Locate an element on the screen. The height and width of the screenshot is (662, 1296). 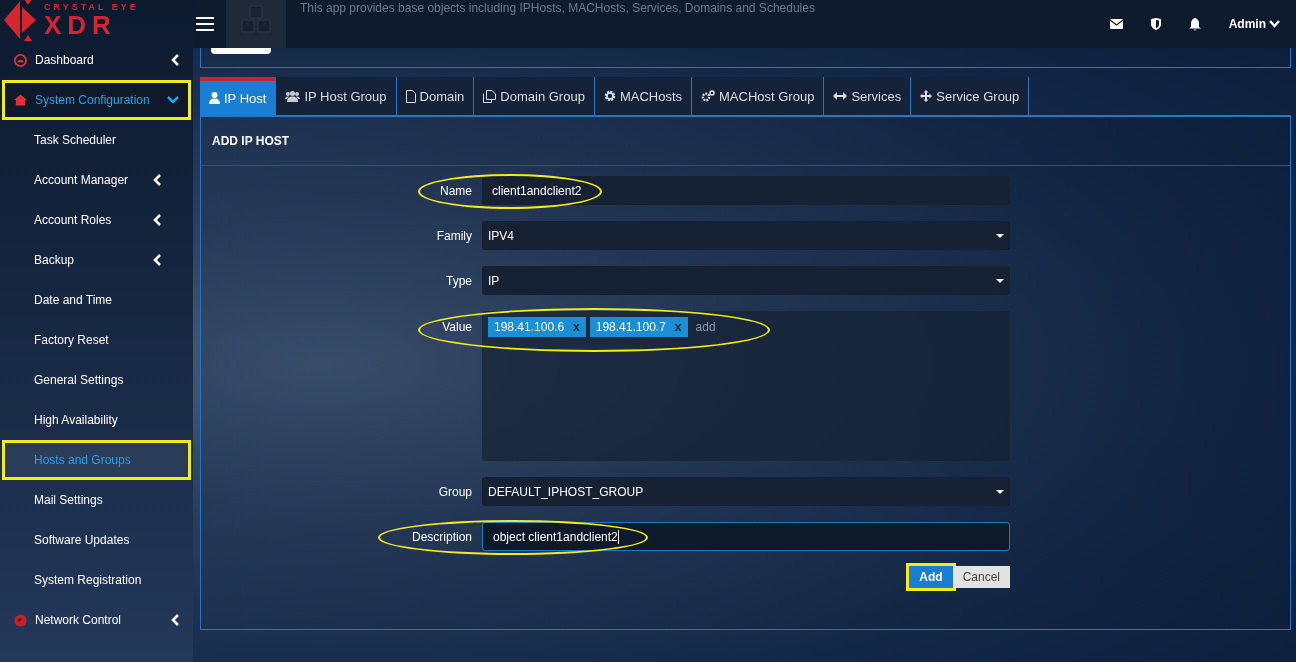
tab: MACHosts is located at coordinates (643, 96).